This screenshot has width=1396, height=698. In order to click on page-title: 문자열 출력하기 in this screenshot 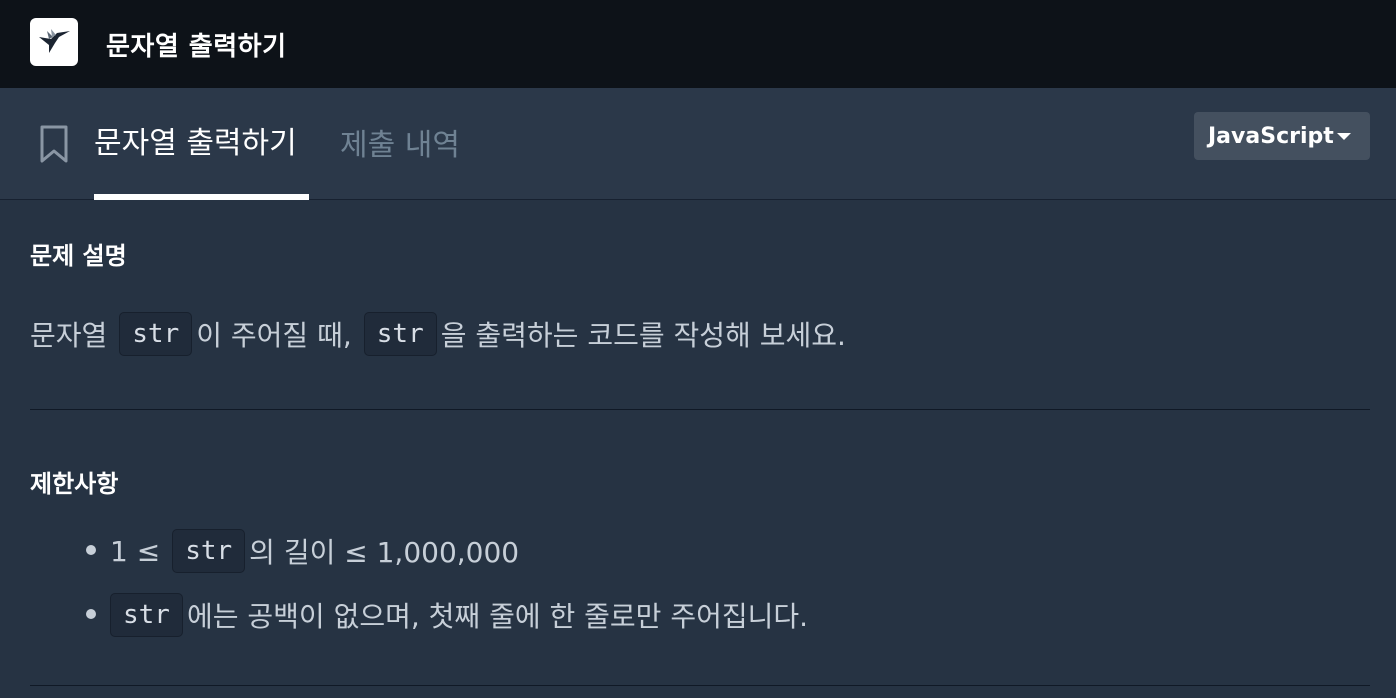, I will do `click(196, 47)`.